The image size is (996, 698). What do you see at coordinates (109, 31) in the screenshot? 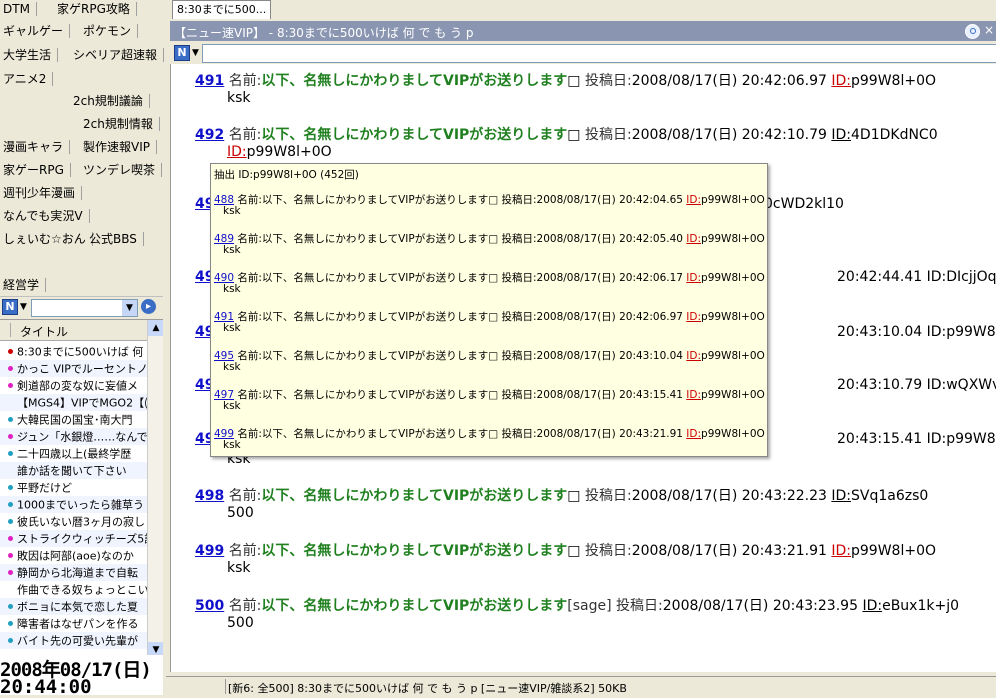
I see `board-button: ポケモン` at bounding box center [109, 31].